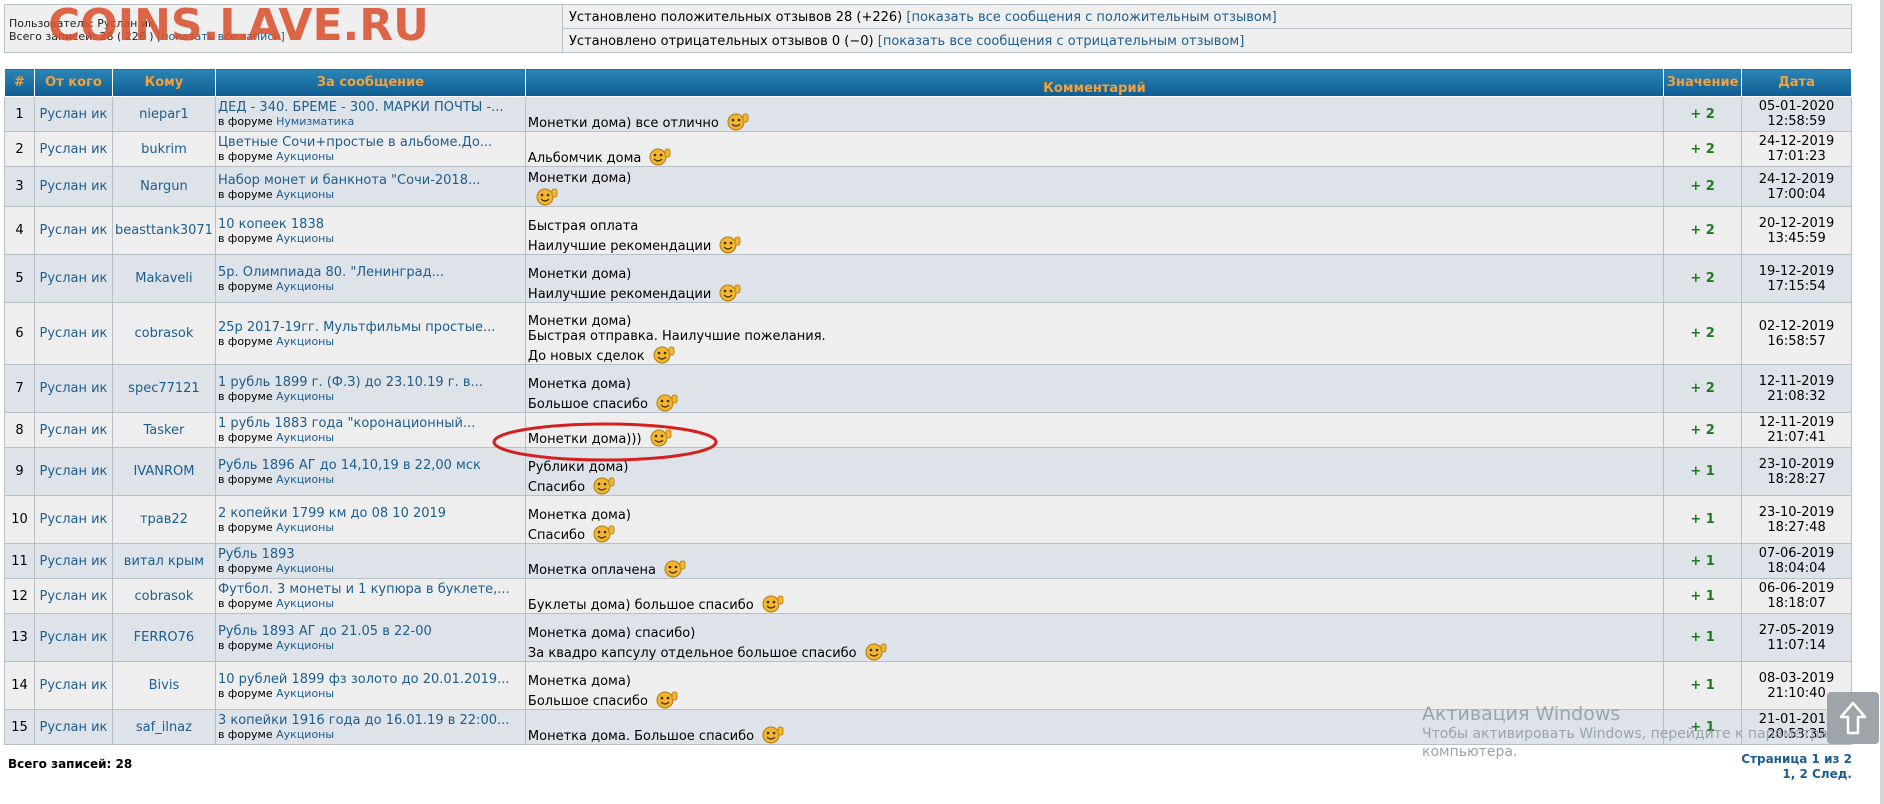 This screenshot has height=804, width=1884. What do you see at coordinates (1796, 278) in the screenshot?
I see `date-cell: 19-12-2019 17:15:54` at bounding box center [1796, 278].